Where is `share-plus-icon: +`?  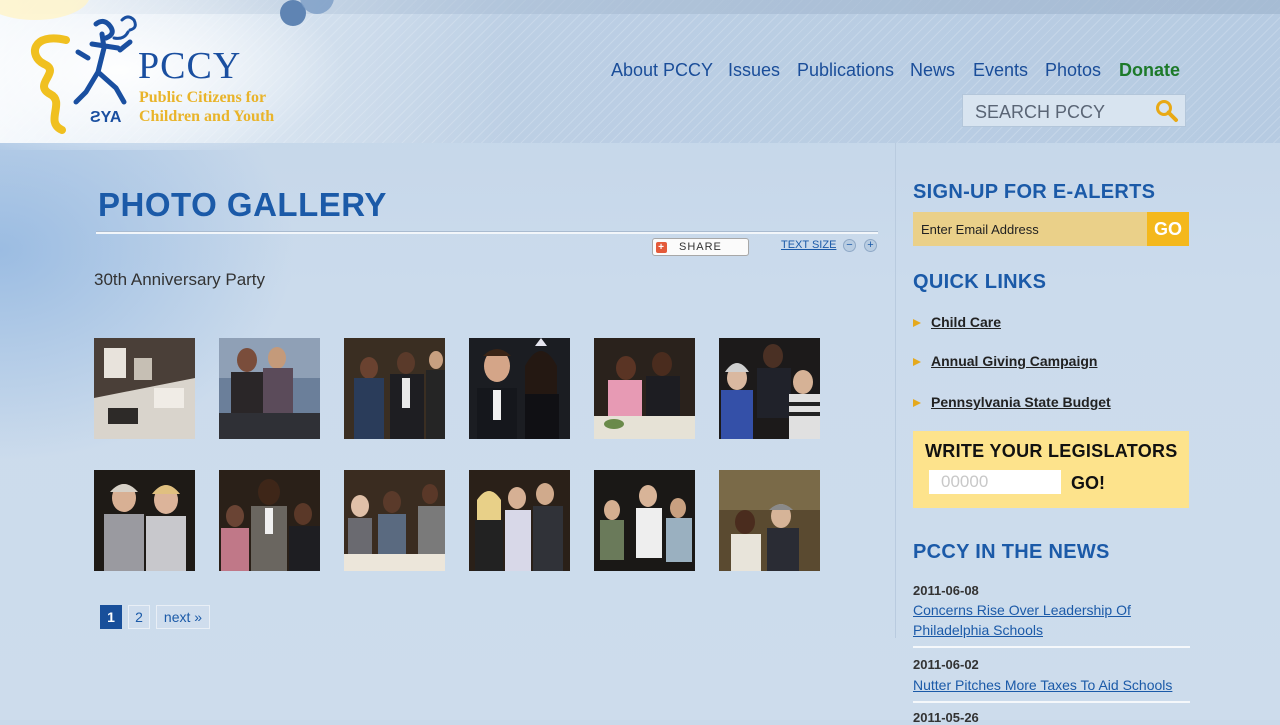 share-plus-icon: + is located at coordinates (661, 247).